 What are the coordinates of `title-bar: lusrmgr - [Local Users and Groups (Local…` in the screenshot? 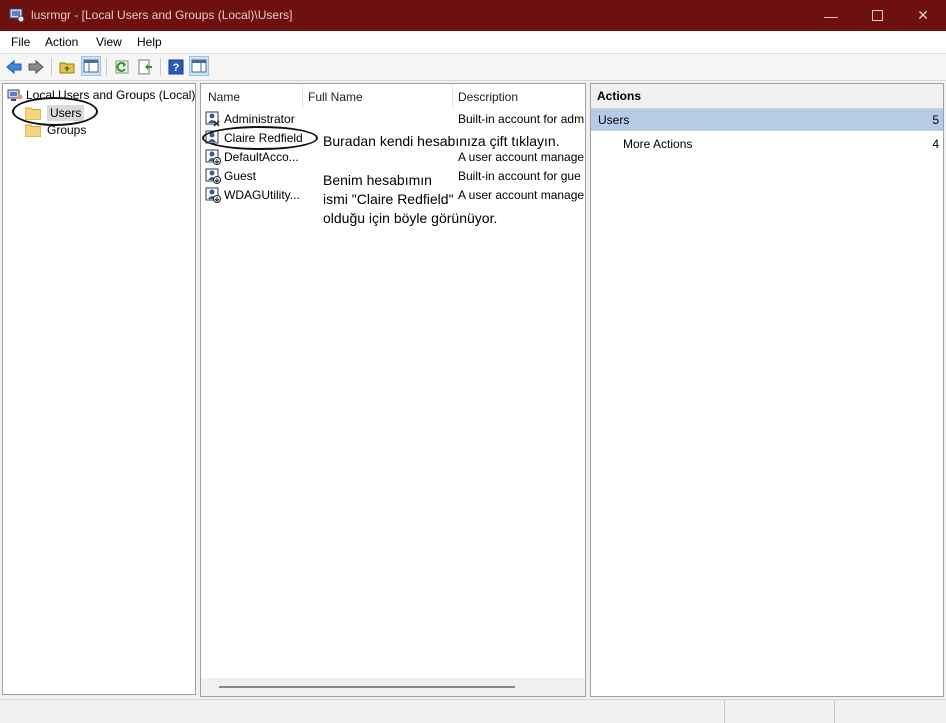 It's located at (473, 15).